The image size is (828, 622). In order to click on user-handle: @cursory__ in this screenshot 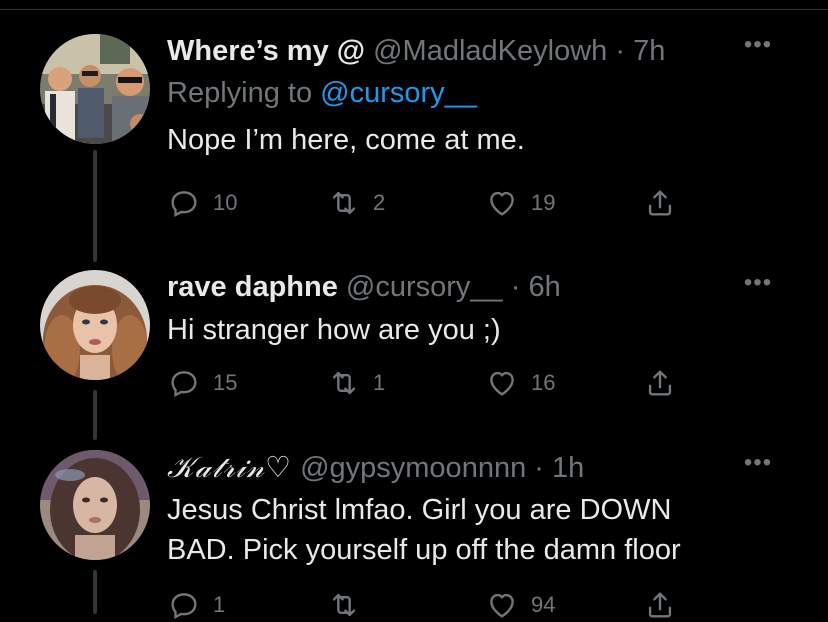, I will do `click(424, 287)`.